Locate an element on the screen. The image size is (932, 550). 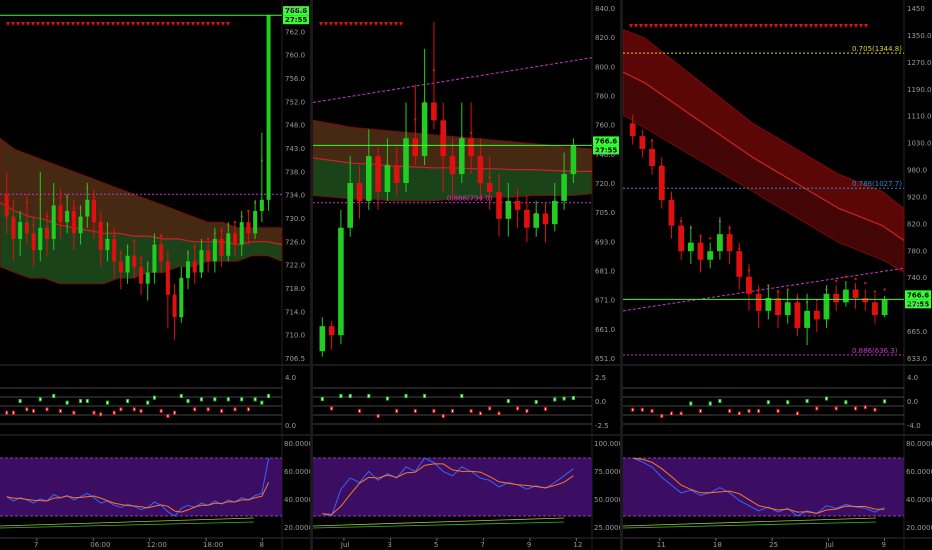
y-tick-label: 718.0 is located at coordinates (295, 289).